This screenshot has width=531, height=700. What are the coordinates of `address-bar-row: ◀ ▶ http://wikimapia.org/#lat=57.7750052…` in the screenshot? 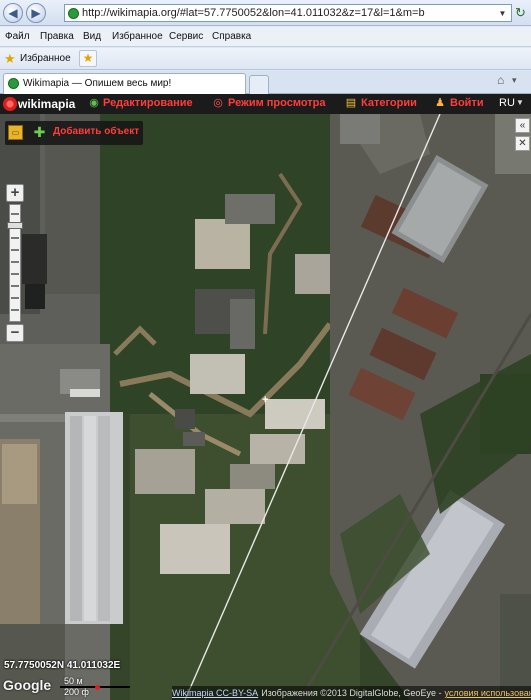 It's located at (265, 13).